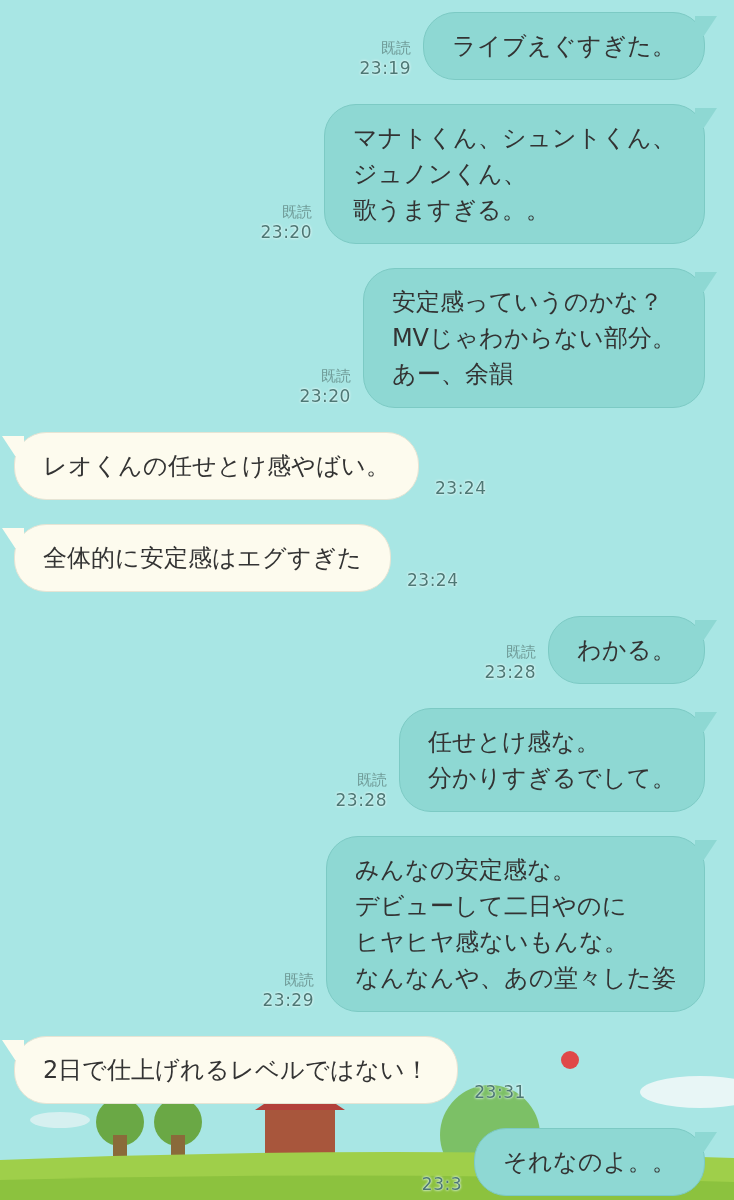 The image size is (734, 1200). I want to click on message-time: 23:29, so click(288, 1000).